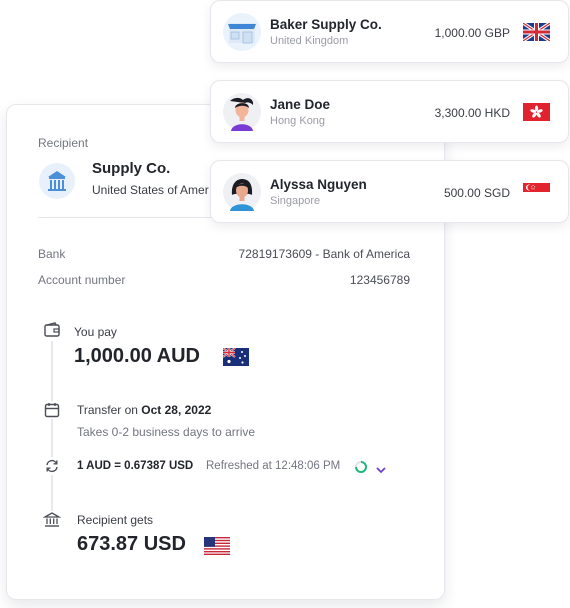 The image size is (570, 608). Describe the element at coordinates (389, 111) in the screenshot. I see `recipient-card: Jane Doe Hong Kong 3,300.00 HKD` at that location.